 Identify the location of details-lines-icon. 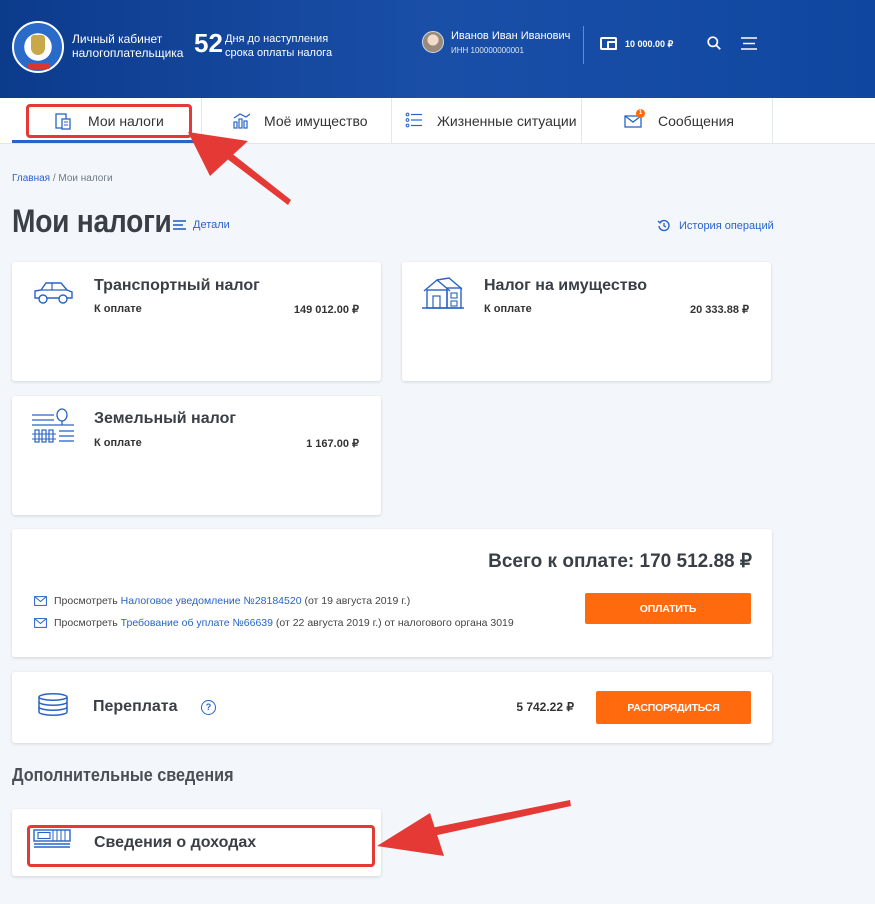
(179, 225).